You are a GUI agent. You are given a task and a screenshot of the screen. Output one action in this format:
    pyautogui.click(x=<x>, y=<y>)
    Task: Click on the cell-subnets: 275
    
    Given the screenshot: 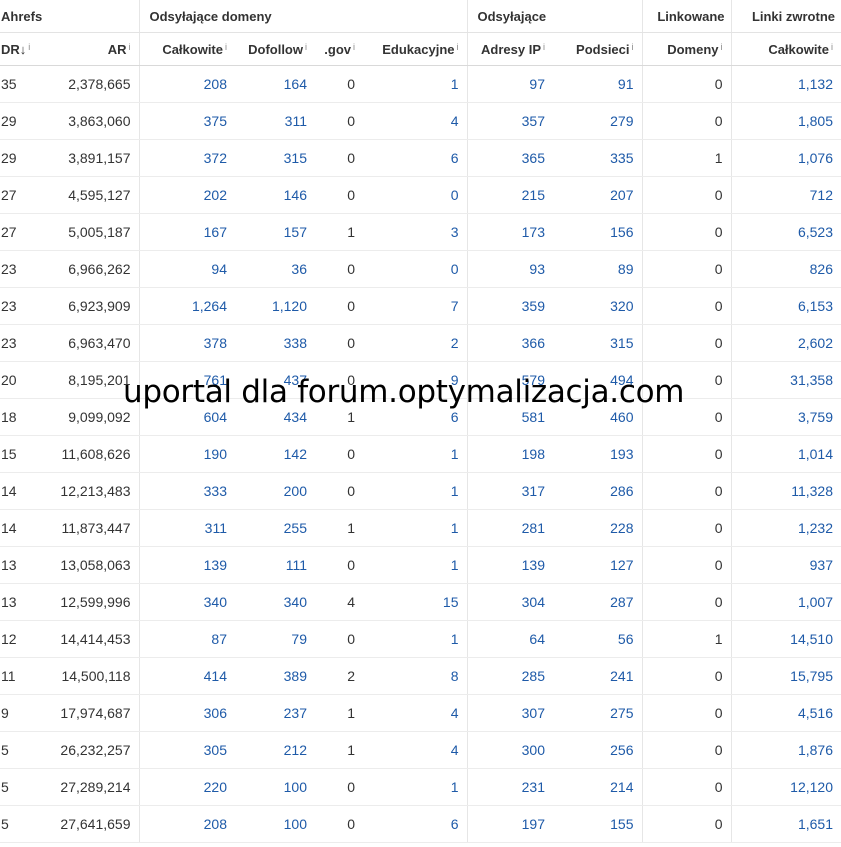 What is the action you would take?
    pyautogui.click(x=597, y=713)
    